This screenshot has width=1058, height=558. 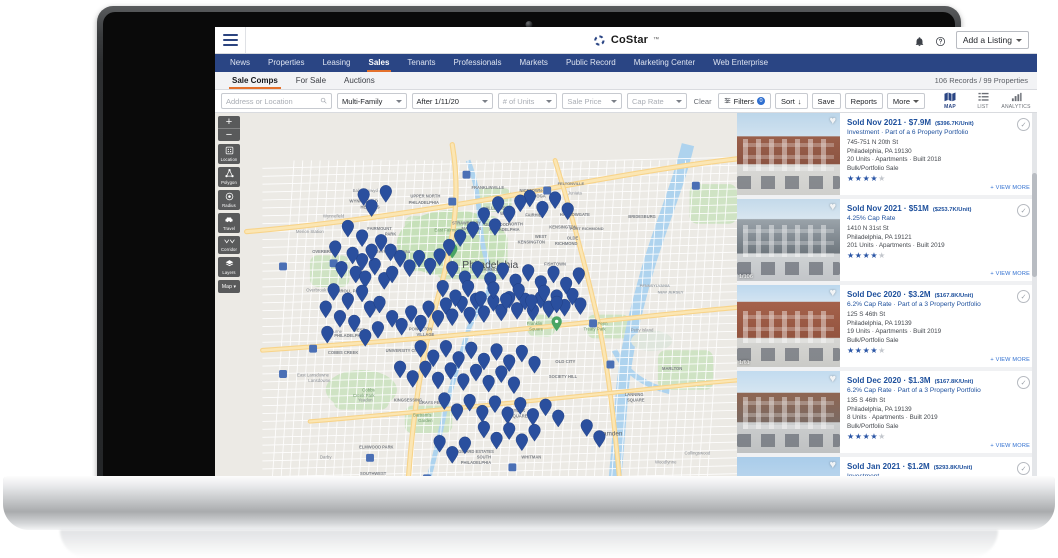 What do you see at coordinates (906, 101) in the screenshot?
I see `more-button: More` at bounding box center [906, 101].